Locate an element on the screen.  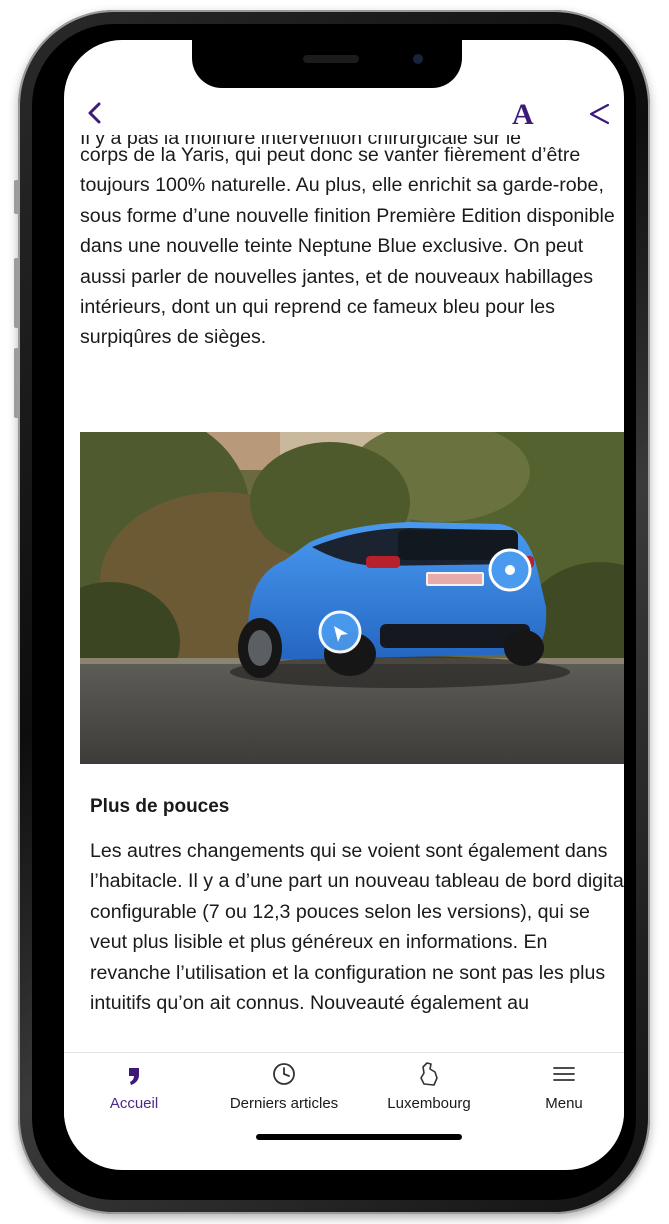
tab-luxembourg: Luxembourg is located at coordinates (429, 1088).